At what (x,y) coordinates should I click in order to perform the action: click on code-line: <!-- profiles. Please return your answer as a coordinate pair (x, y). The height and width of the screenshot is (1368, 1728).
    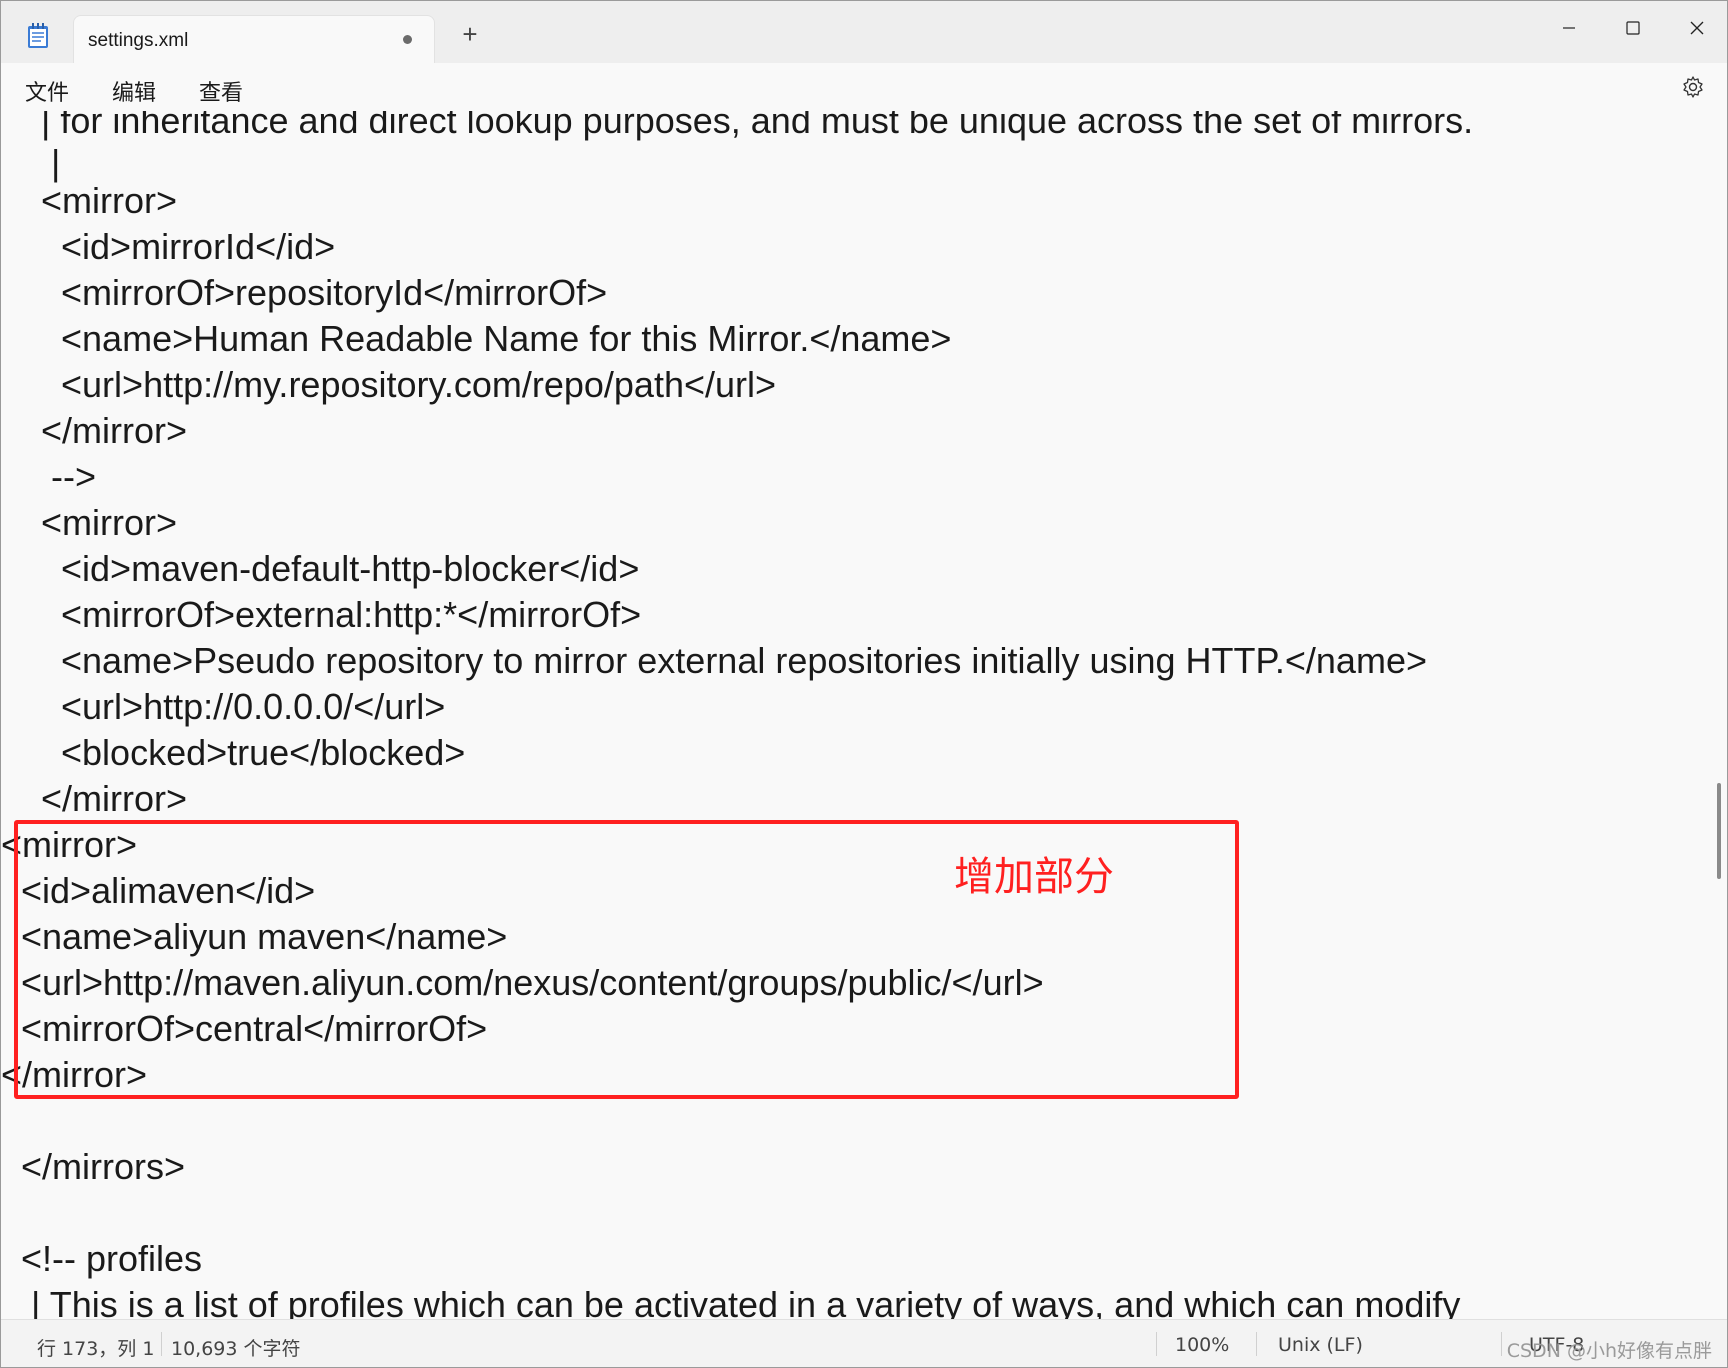
    Looking at the image, I should click on (102, 1258).